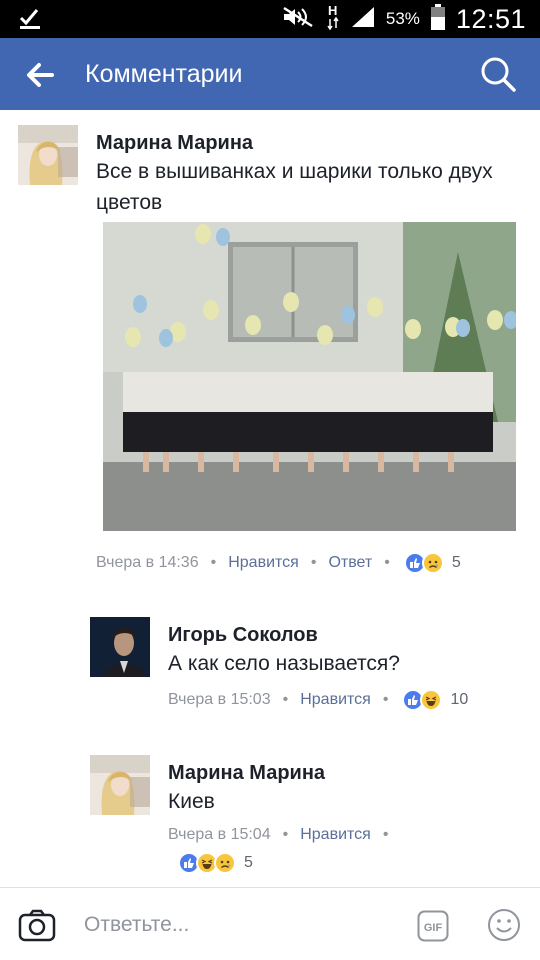  What do you see at coordinates (363, 19) in the screenshot?
I see `signal-icon` at bounding box center [363, 19].